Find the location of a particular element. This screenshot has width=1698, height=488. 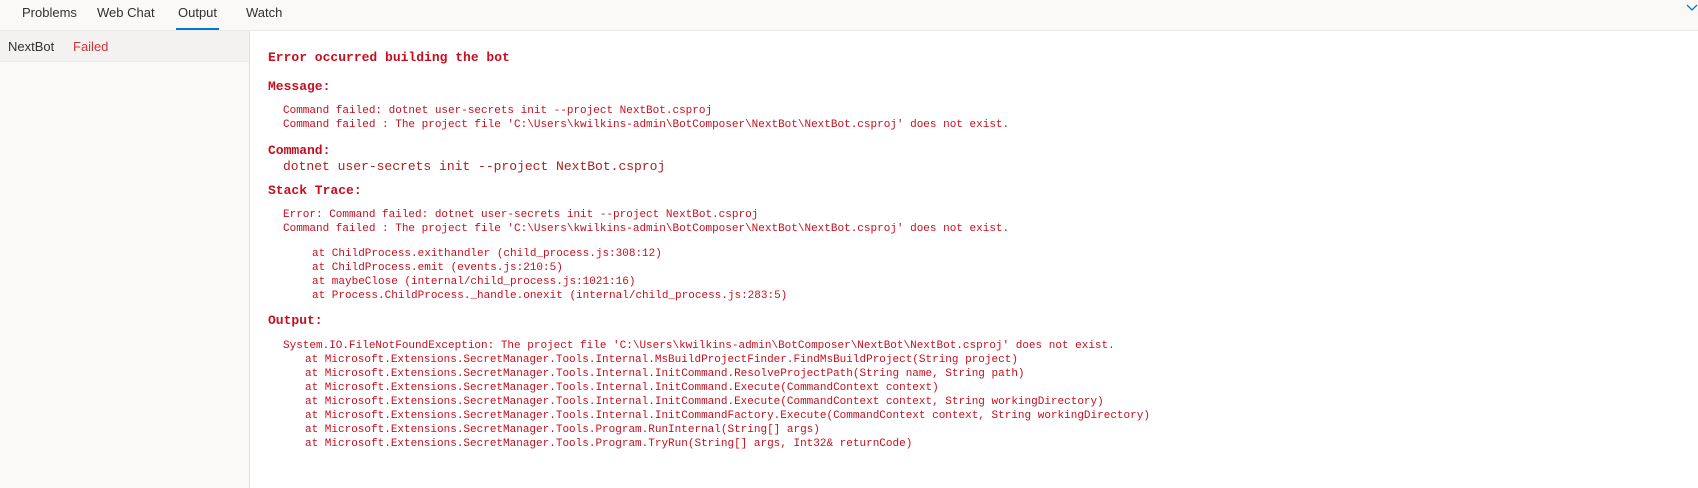

stack-frame: at ChildProcess.emit (events.js:210:5) is located at coordinates (437, 268).